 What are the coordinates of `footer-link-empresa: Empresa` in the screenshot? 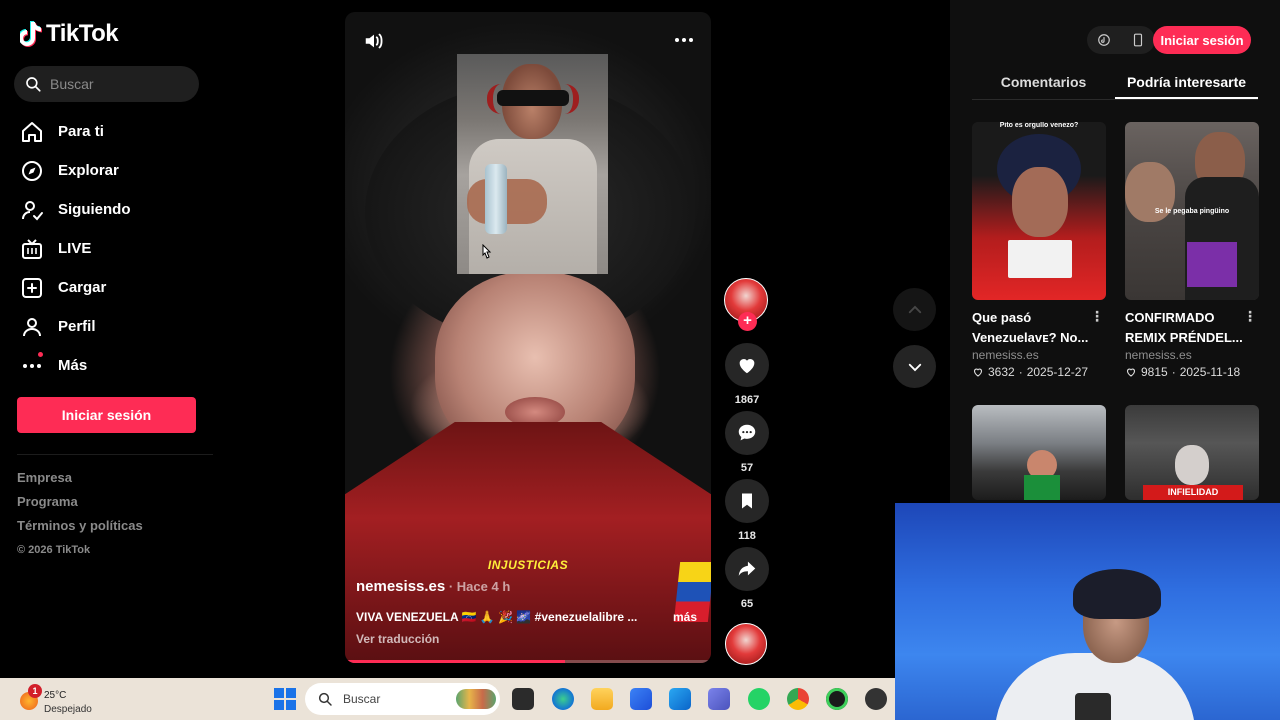 It's located at (80, 482).